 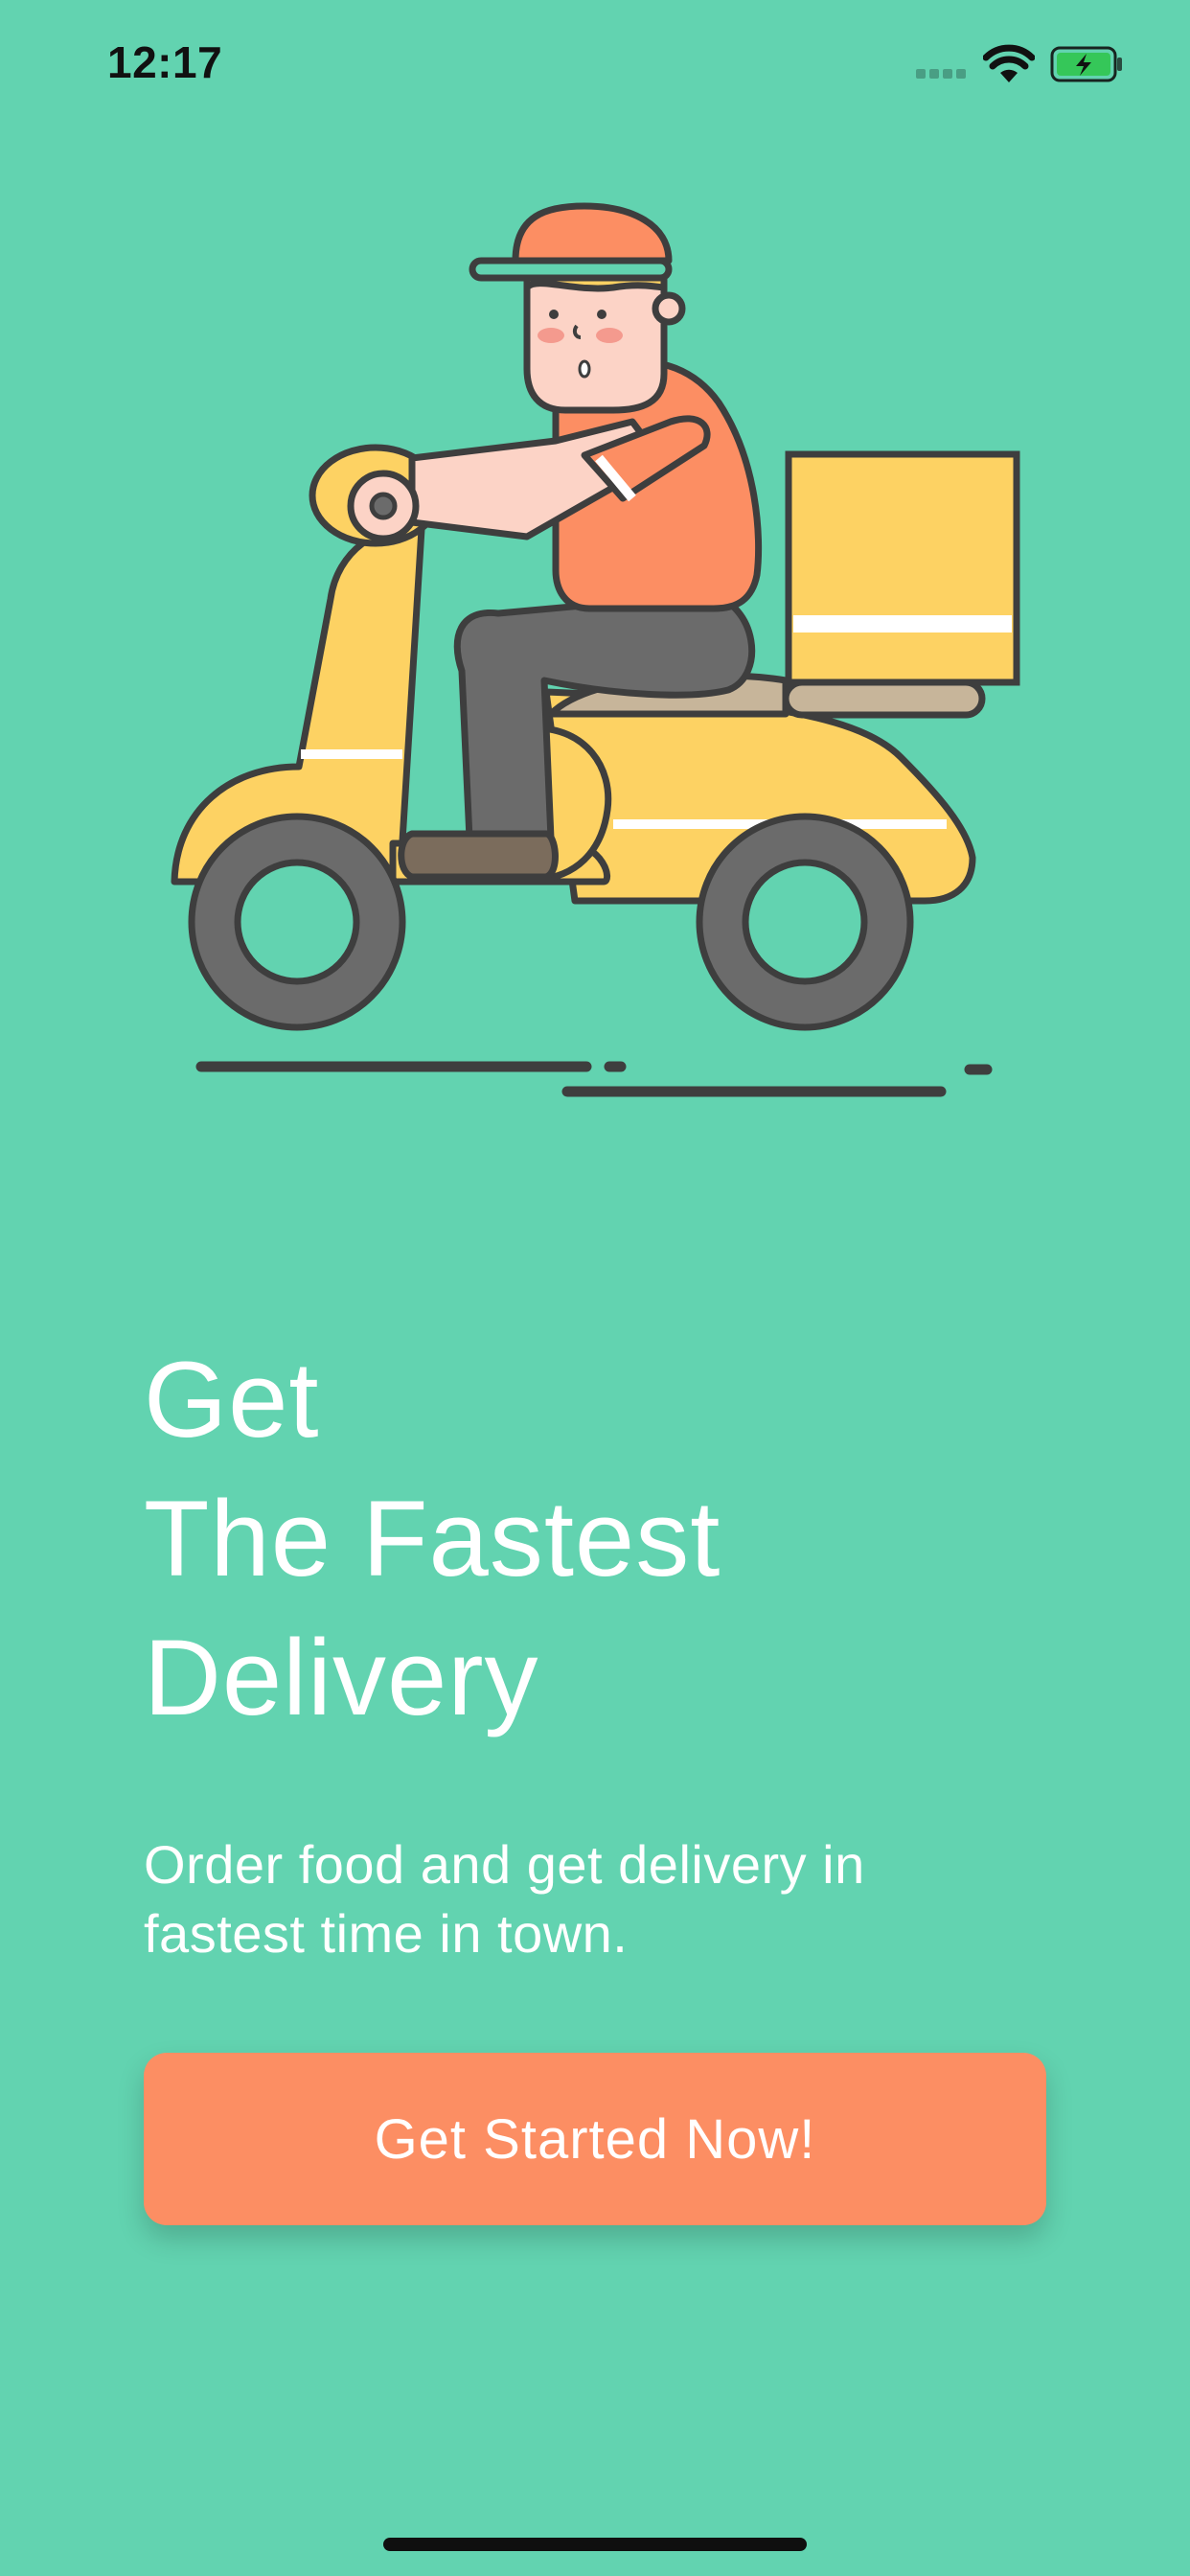 What do you see at coordinates (433, 1538) in the screenshot?
I see `headline-line-2: The Fastest` at bounding box center [433, 1538].